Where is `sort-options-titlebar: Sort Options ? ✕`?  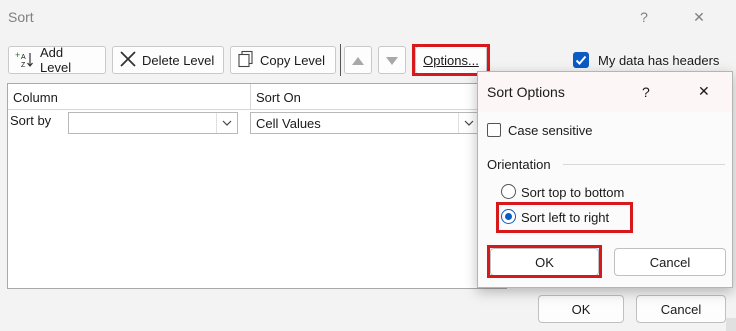 sort-options-titlebar: Sort Options ? ✕ is located at coordinates (605, 92).